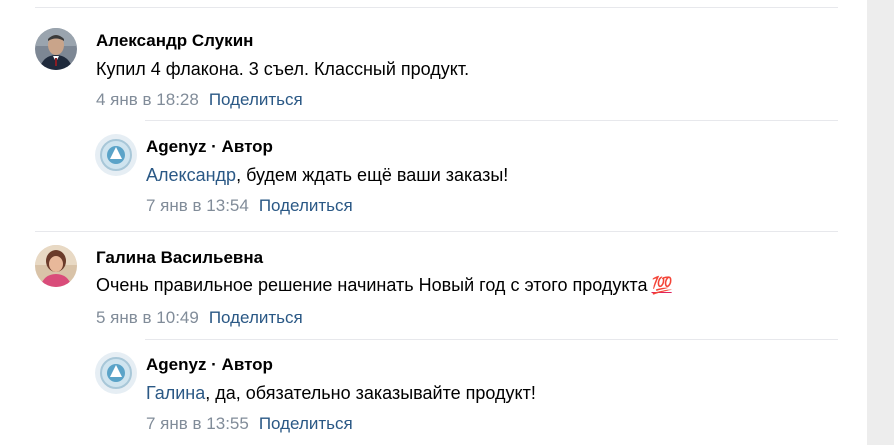  What do you see at coordinates (197, 205) in the screenshot?
I see `reply-date: 7 янв в 13:54` at bounding box center [197, 205].